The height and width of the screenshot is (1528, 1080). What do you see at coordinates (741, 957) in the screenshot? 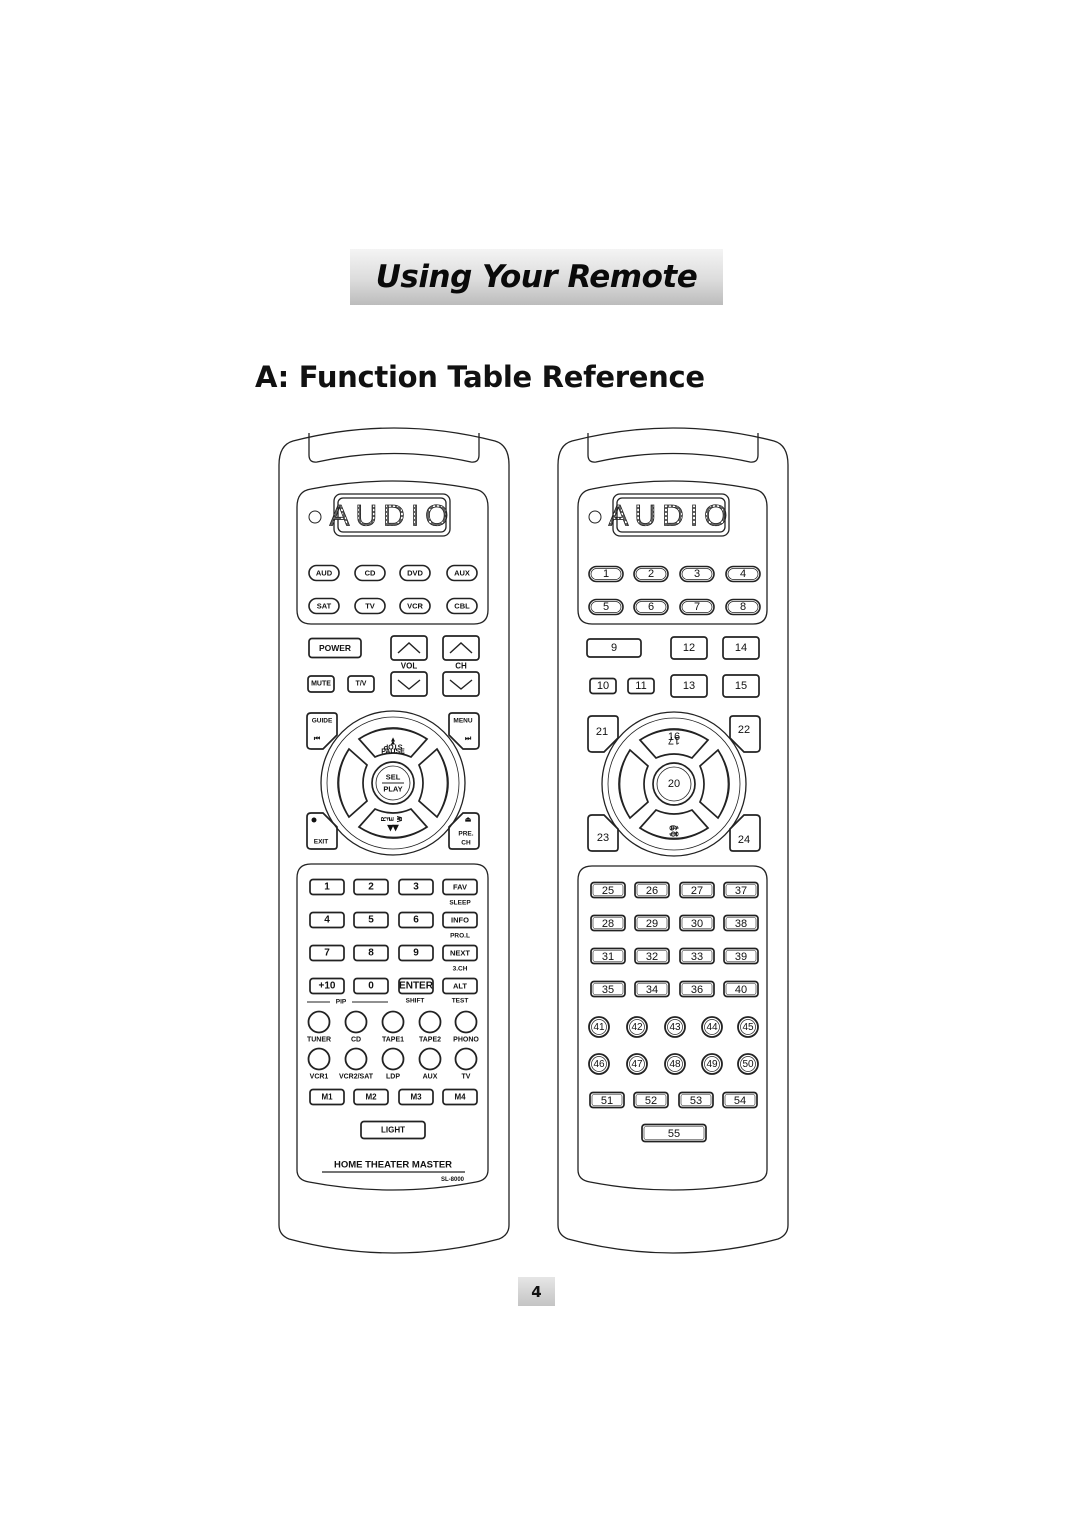
I see `button-label: 39` at bounding box center [741, 957].